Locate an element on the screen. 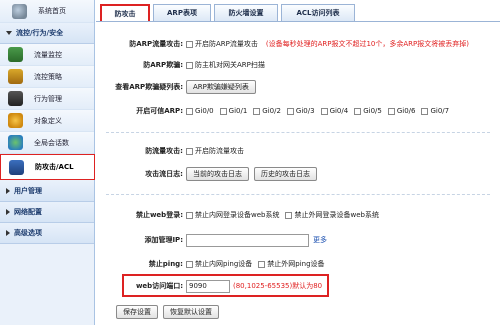 The image size is (500, 325). home-icon is located at coordinates (19, 11).